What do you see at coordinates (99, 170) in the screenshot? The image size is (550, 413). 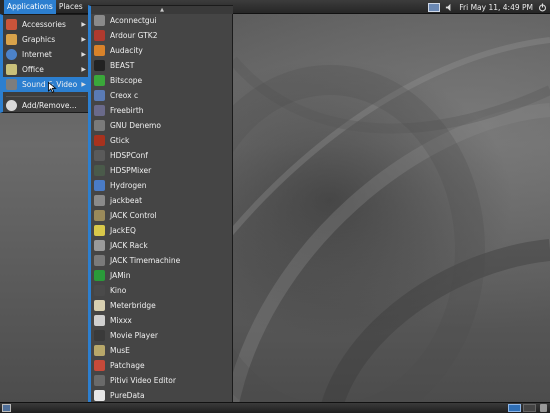 I see `hdspmixer-icon` at bounding box center [99, 170].